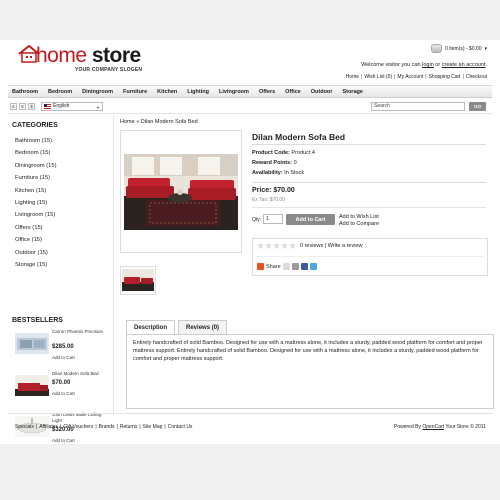 The height and width of the screenshot is (500, 500). What do you see at coordinates (48, 427) in the screenshot?
I see `footer-link-affiliates: Affiliates` at bounding box center [48, 427].